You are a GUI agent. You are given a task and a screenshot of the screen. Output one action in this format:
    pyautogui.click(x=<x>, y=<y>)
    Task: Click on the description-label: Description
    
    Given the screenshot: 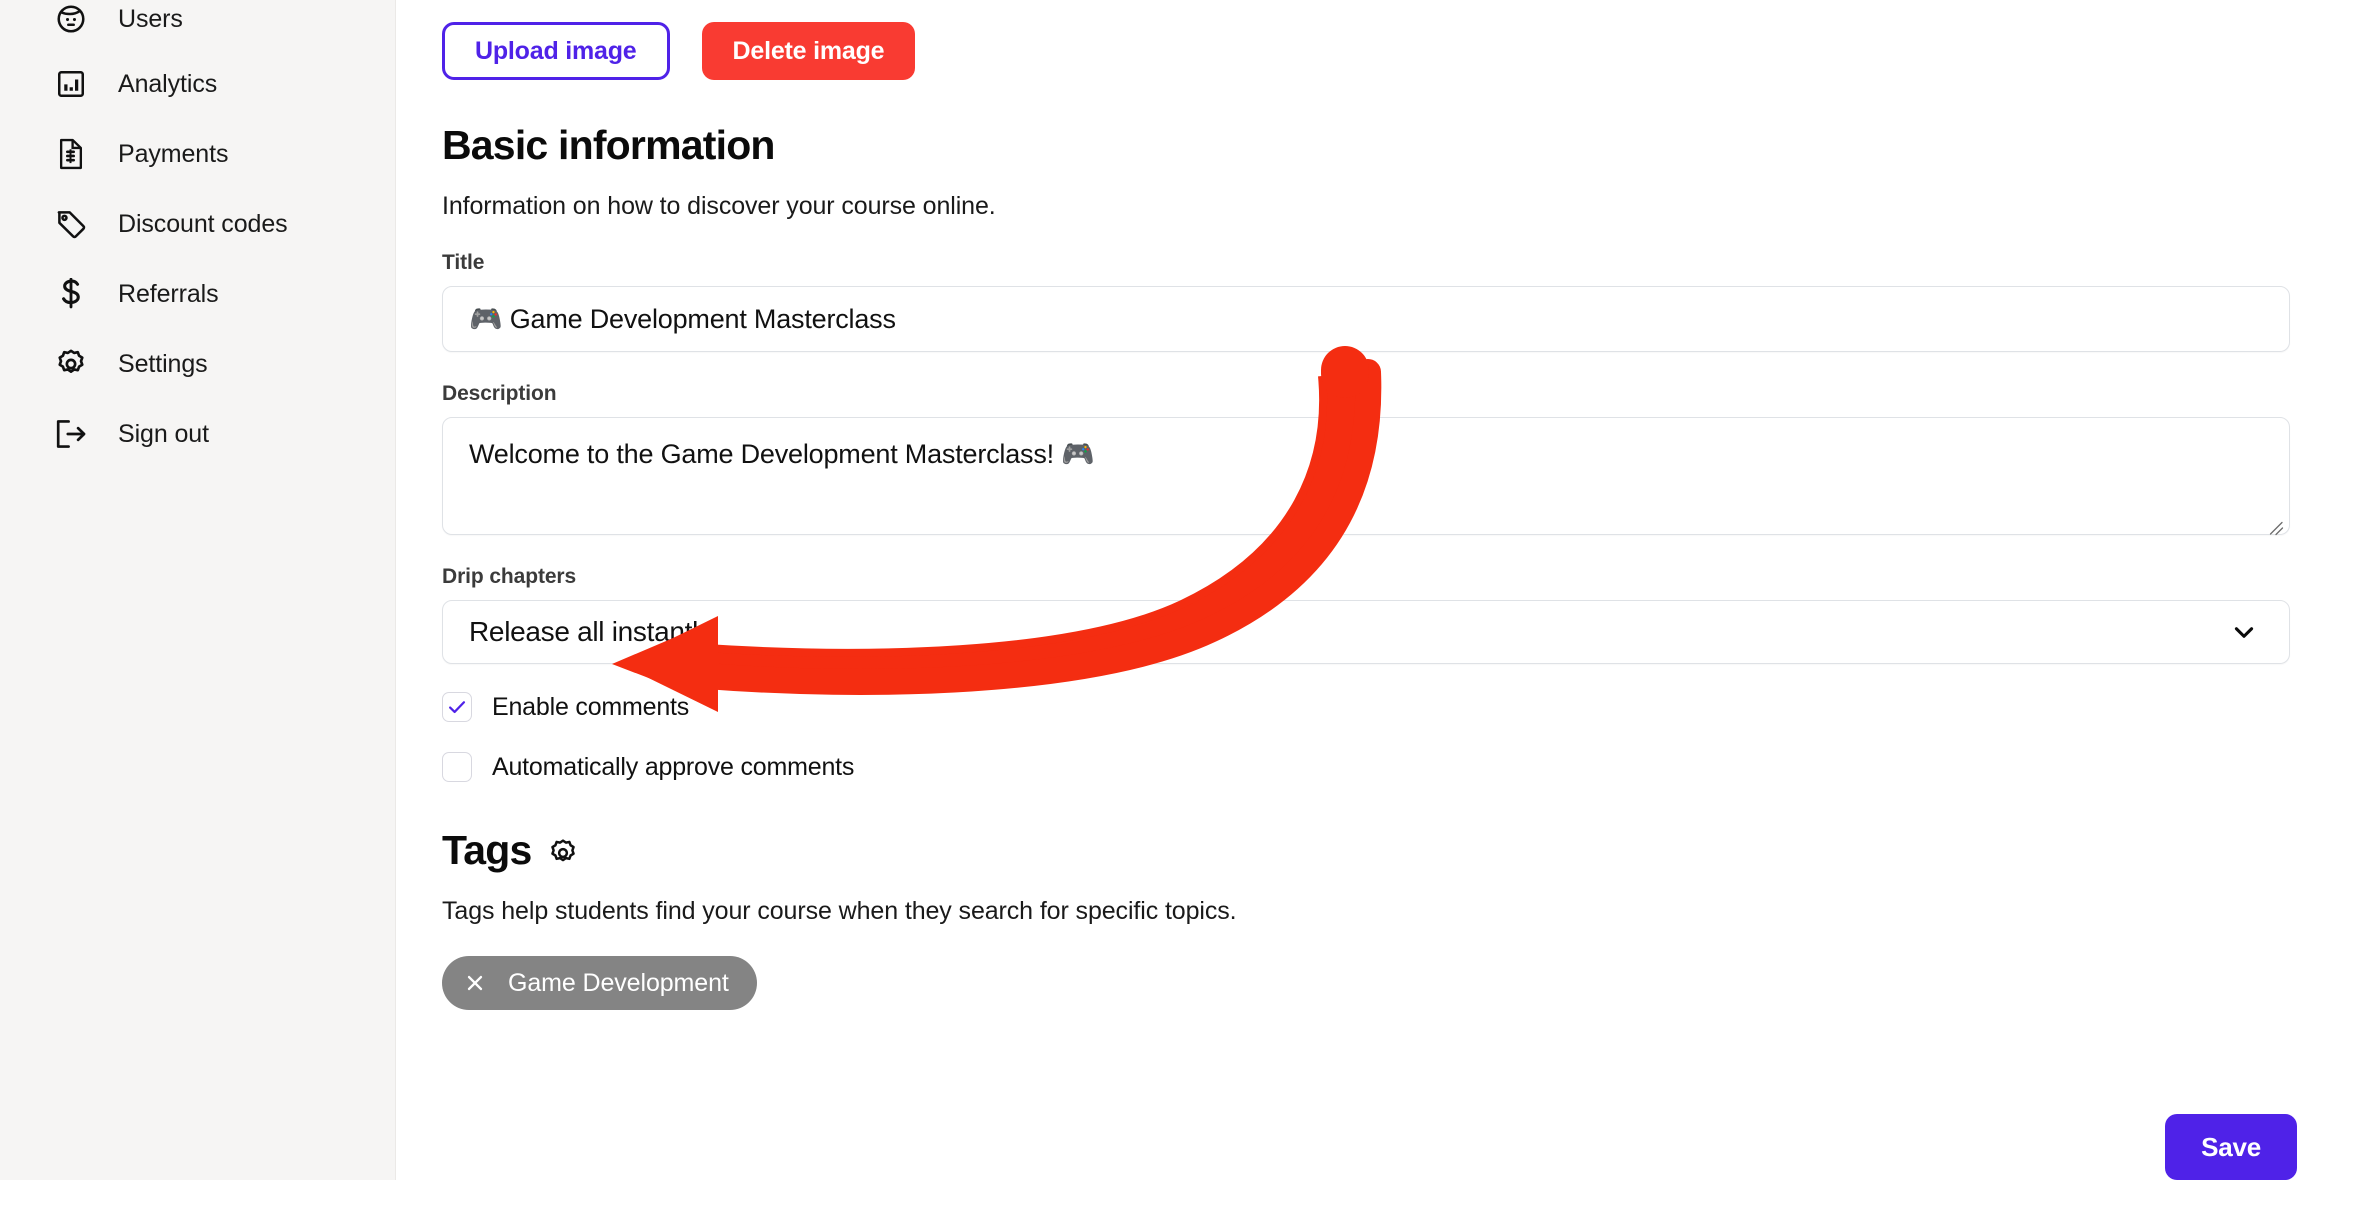 What is the action you would take?
    pyautogui.click(x=499, y=394)
    